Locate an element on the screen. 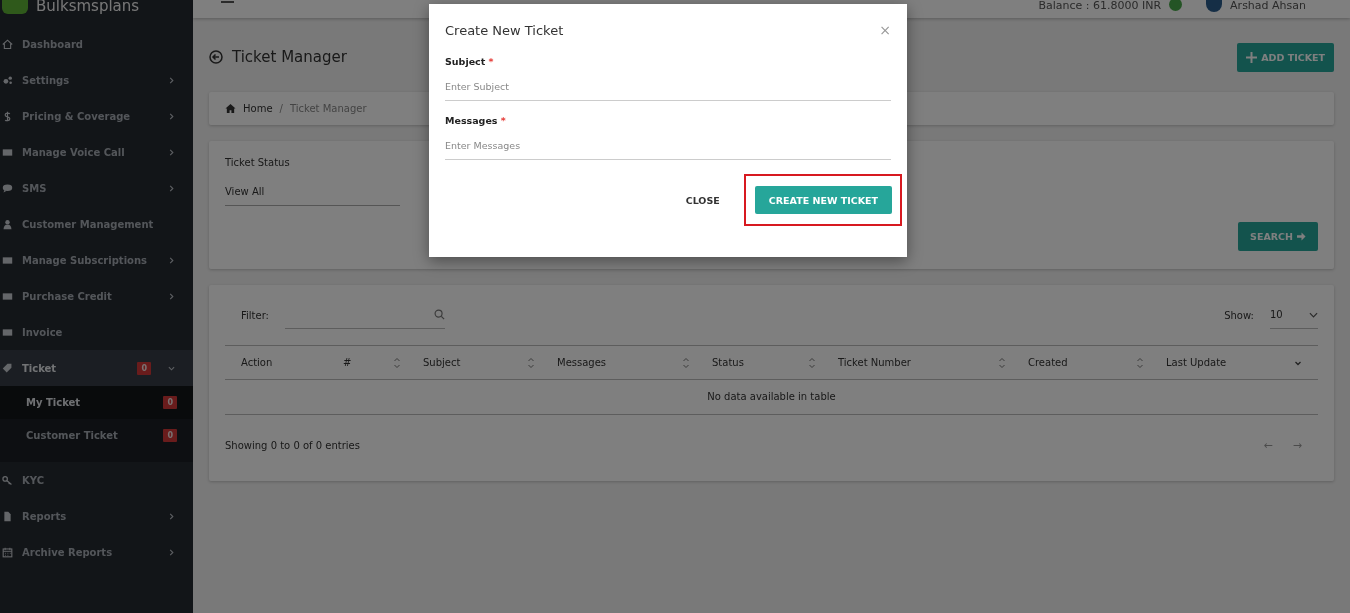  sidebar-item: Manage Subscriptions is located at coordinates (96, 260).